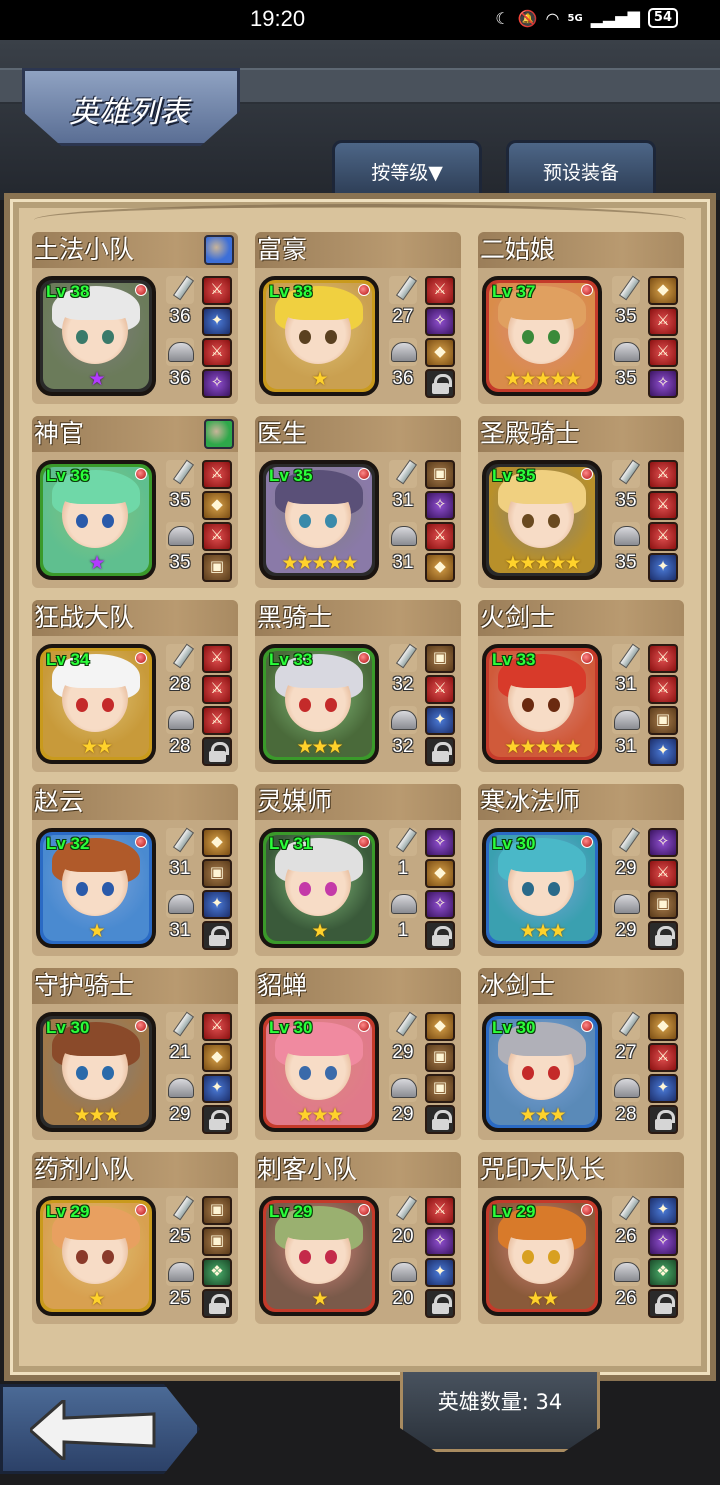 The width and height of the screenshot is (720, 1485). Describe the element at coordinates (542, 704) in the screenshot. I see `hero-portrait: Lv 33 ★★★★★` at that location.